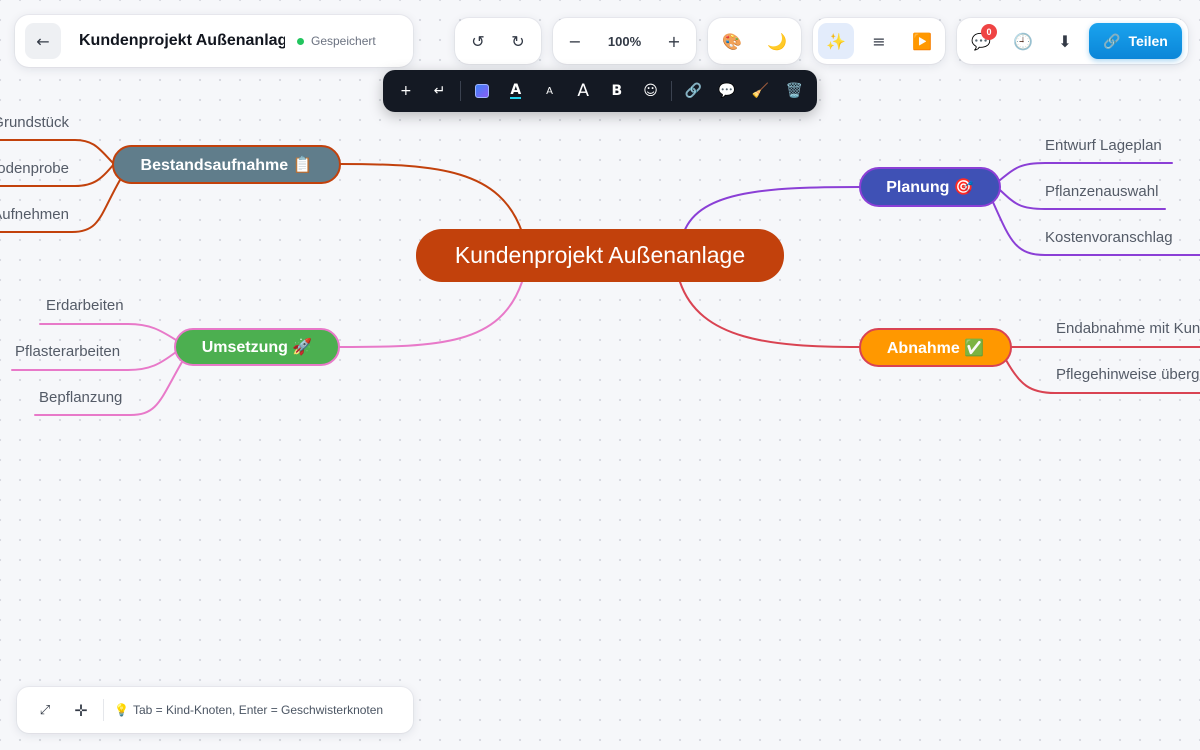 The width and height of the screenshot is (1200, 750). What do you see at coordinates (80, 397) in the screenshot?
I see `leaf-node: Bepflanzung` at bounding box center [80, 397].